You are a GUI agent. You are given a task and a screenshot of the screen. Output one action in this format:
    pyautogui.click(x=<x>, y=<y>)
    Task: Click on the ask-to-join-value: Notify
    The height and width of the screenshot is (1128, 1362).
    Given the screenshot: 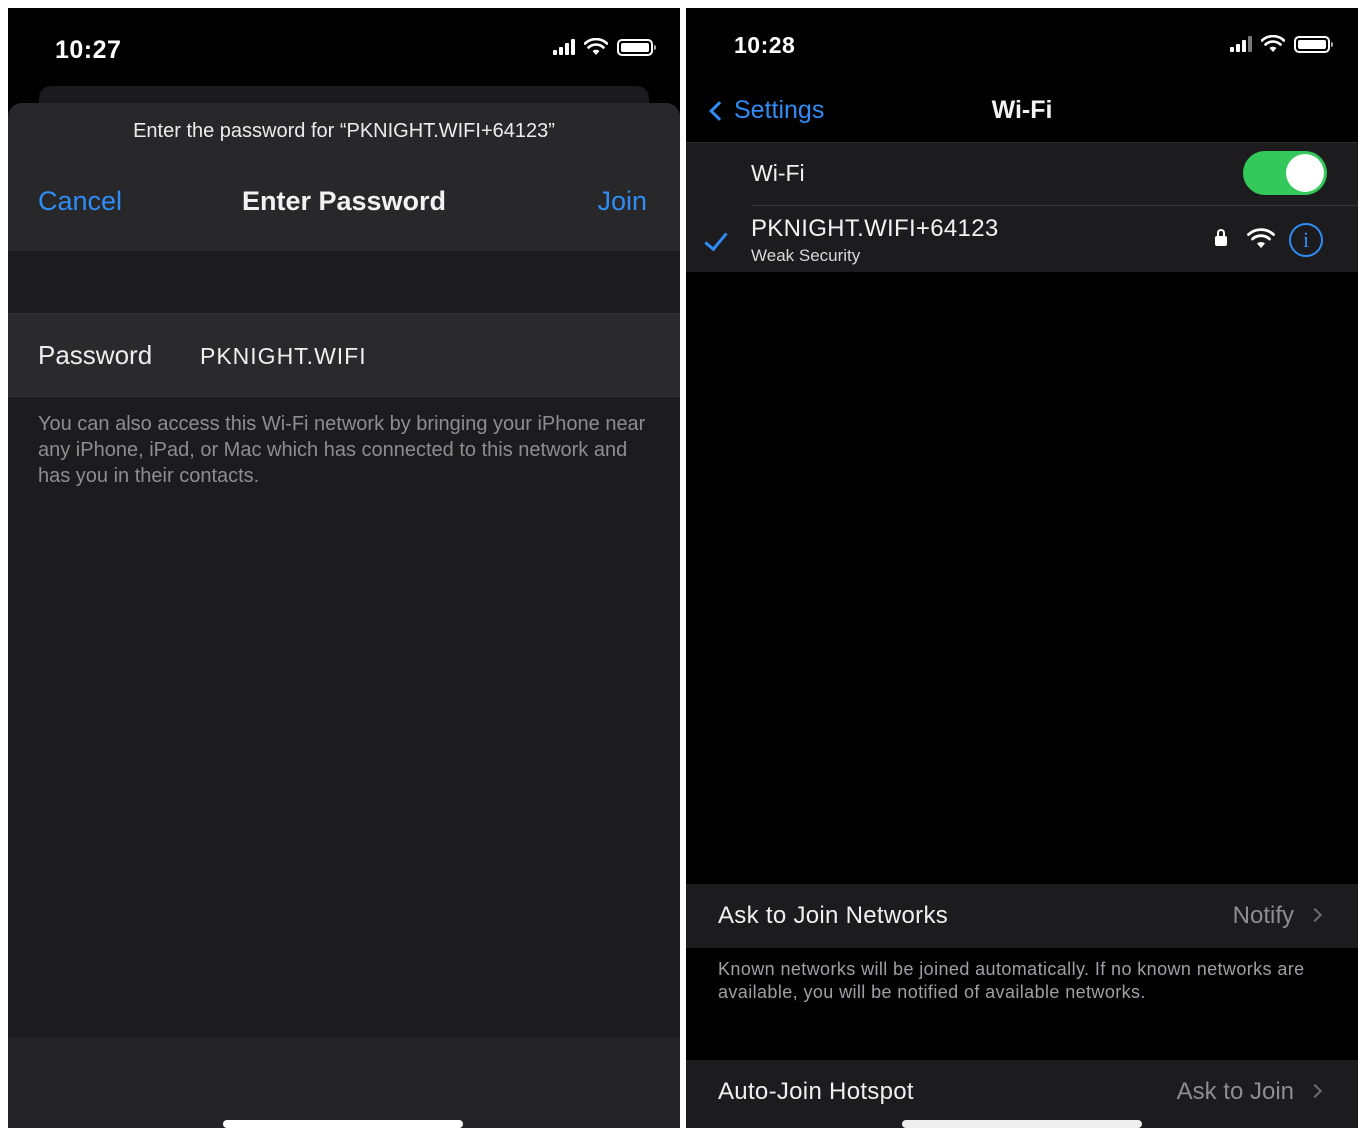 What is the action you would take?
    pyautogui.click(x=1263, y=915)
    